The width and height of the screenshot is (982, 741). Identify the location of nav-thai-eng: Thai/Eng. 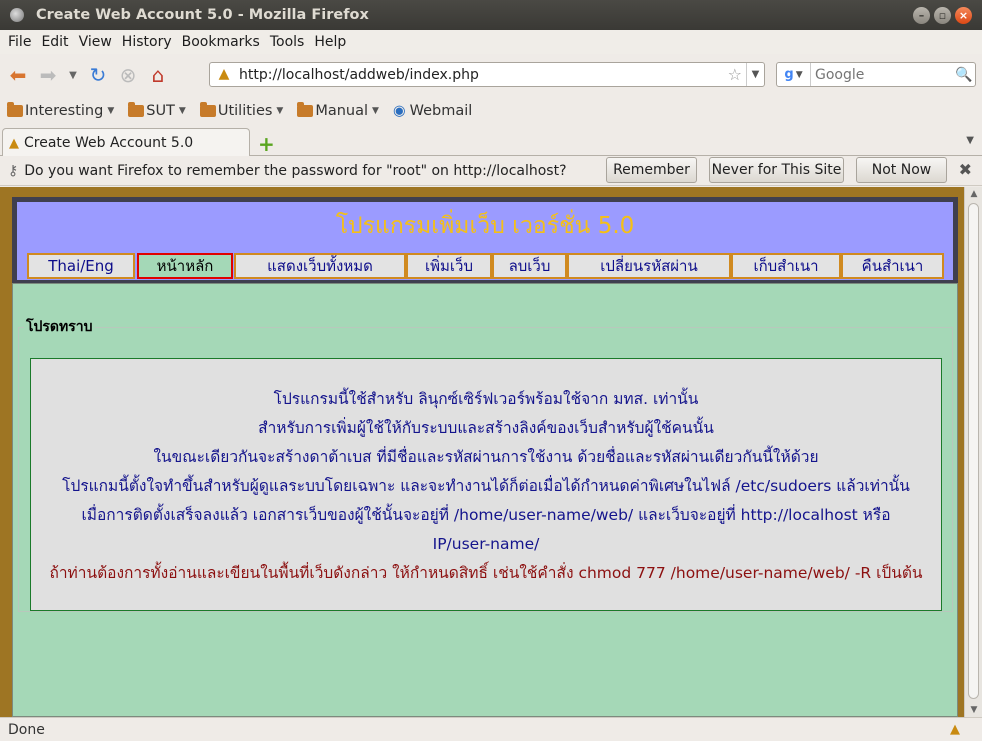
(81, 266).